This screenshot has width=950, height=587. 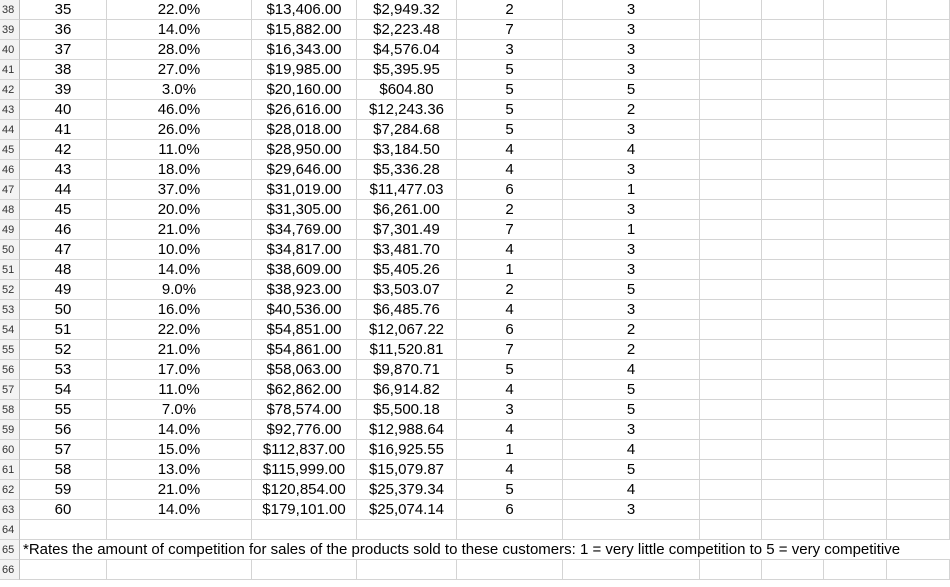 I want to click on cell-c: $38,609.00, so click(x=304, y=270).